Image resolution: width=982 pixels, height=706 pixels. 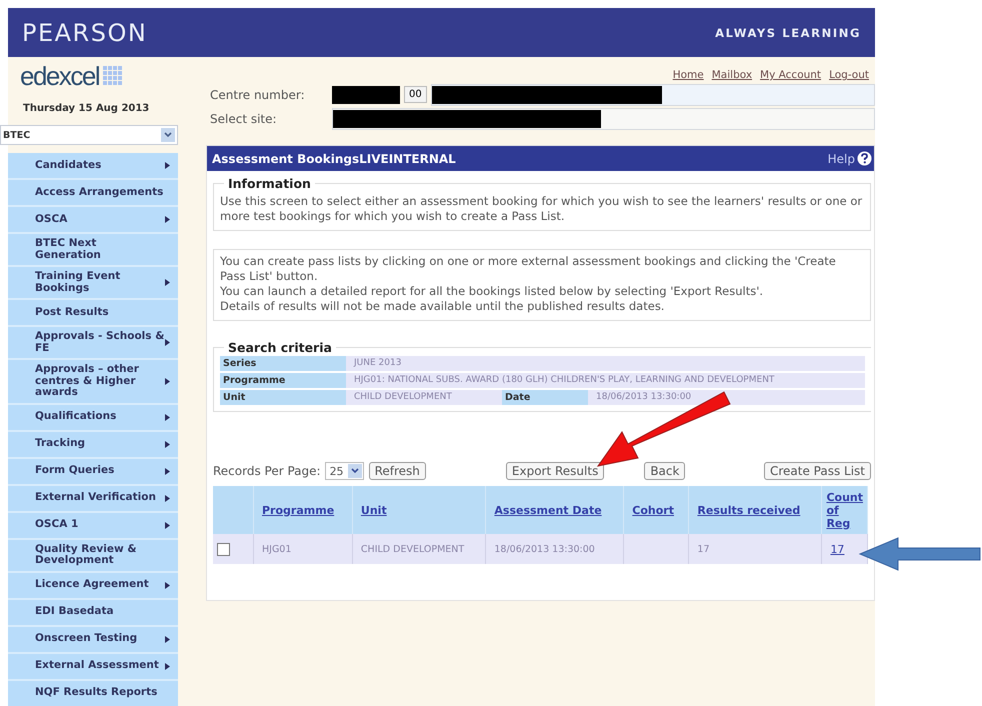 What do you see at coordinates (93, 445) in the screenshot?
I see `sidebar-item: Tracking` at bounding box center [93, 445].